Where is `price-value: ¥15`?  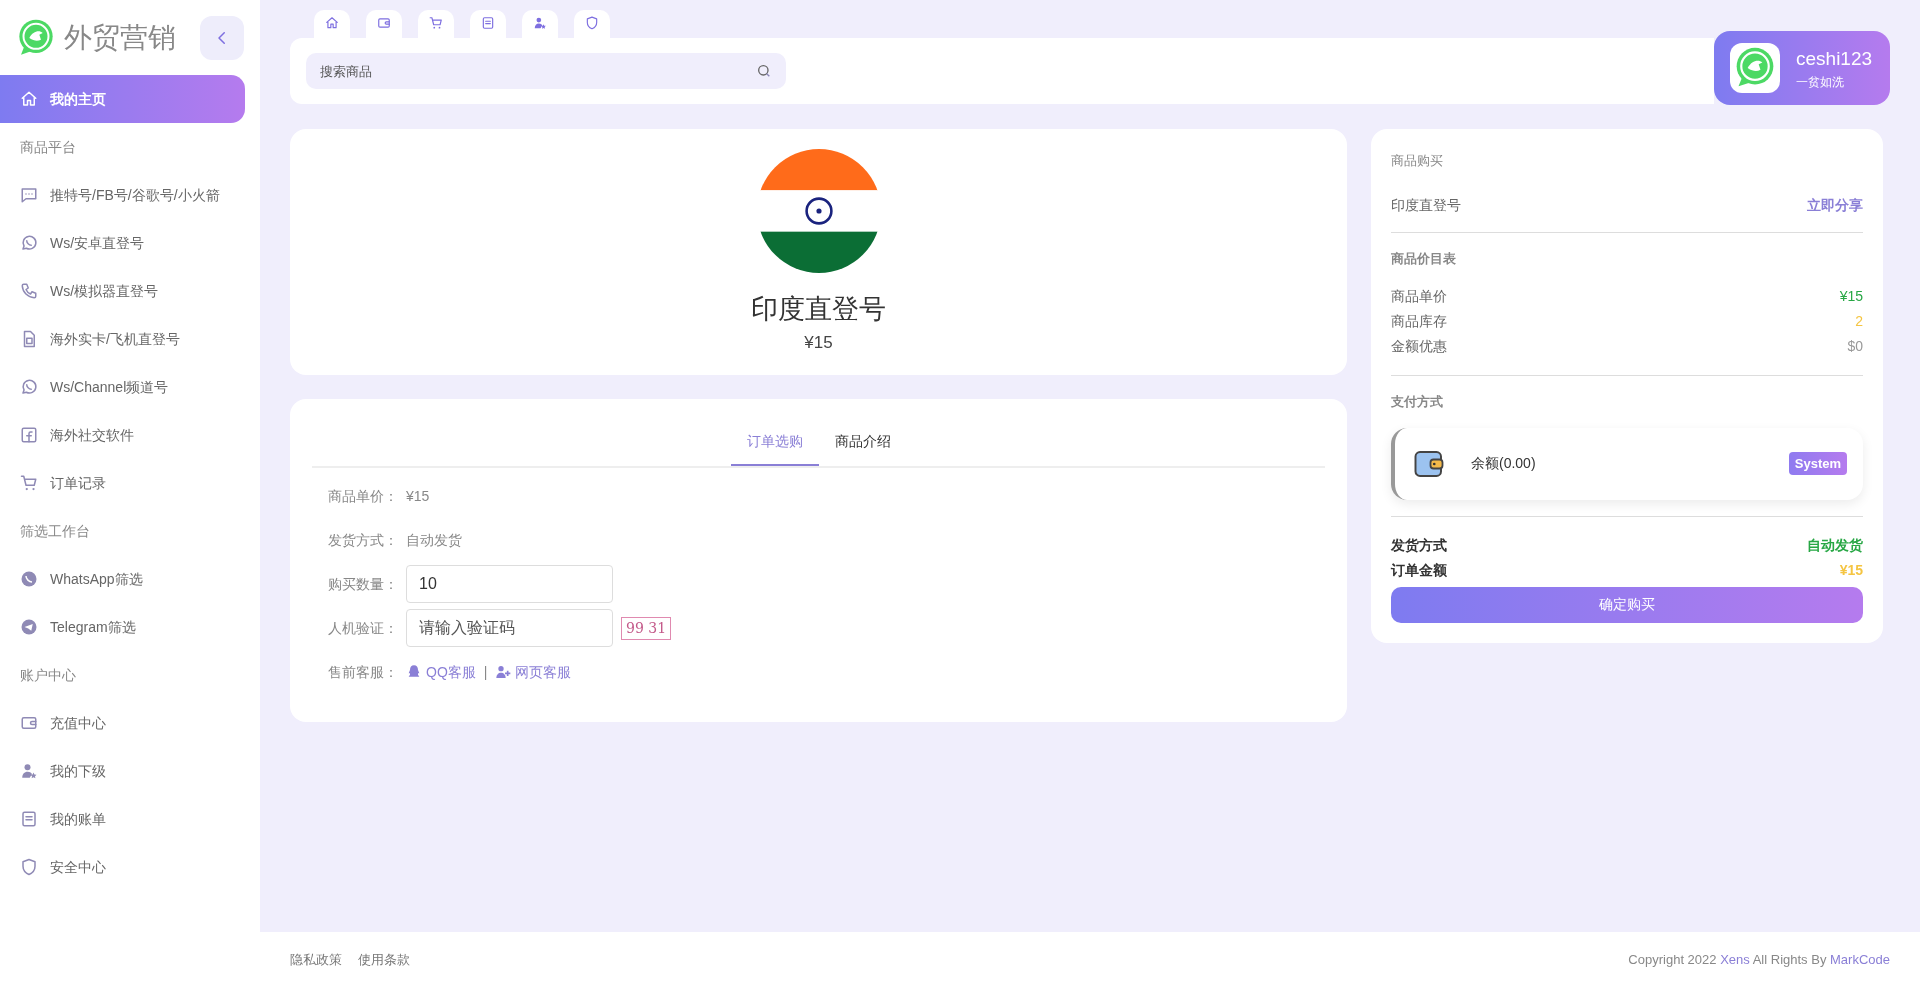
price-value: ¥15 is located at coordinates (1851, 296).